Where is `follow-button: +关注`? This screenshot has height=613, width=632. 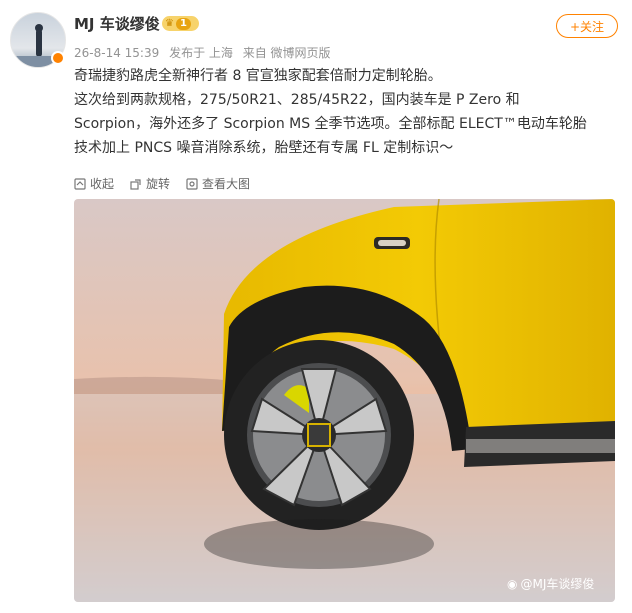 follow-button: +关注 is located at coordinates (587, 26).